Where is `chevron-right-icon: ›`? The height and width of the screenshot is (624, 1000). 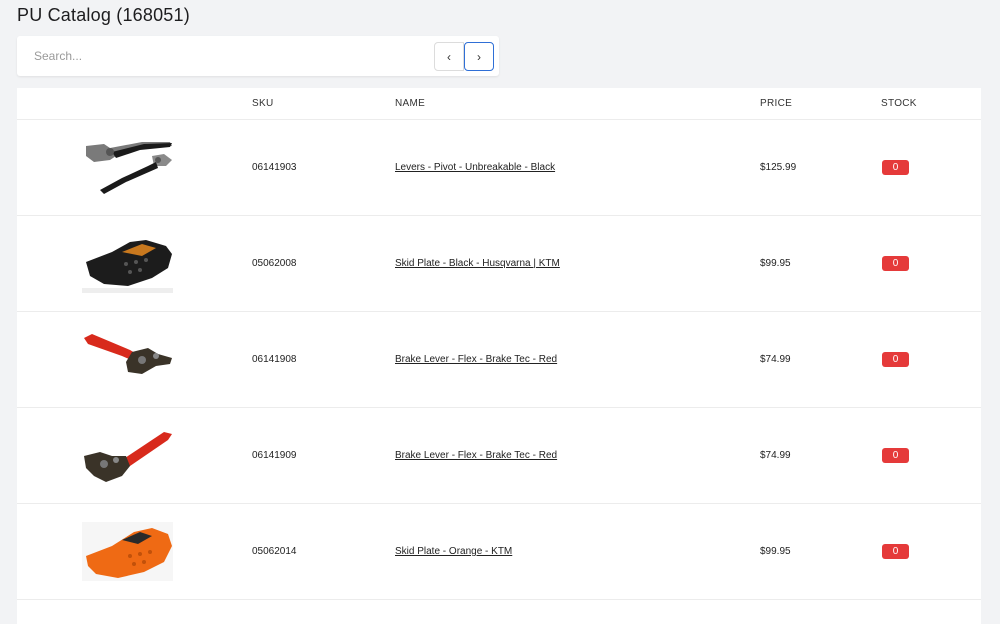 chevron-right-icon: › is located at coordinates (479, 56).